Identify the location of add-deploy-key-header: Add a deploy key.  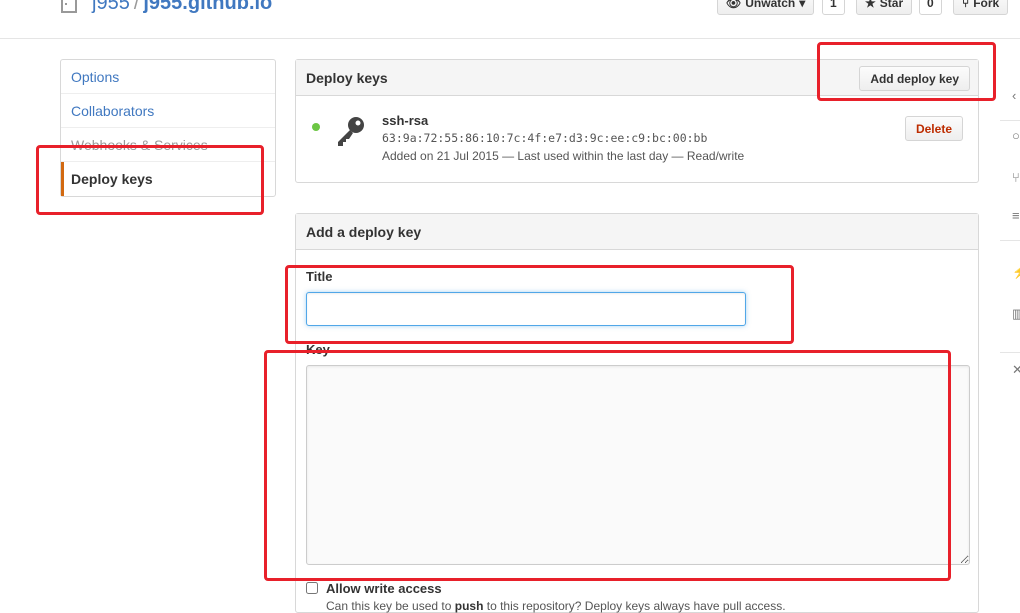
(637, 232).